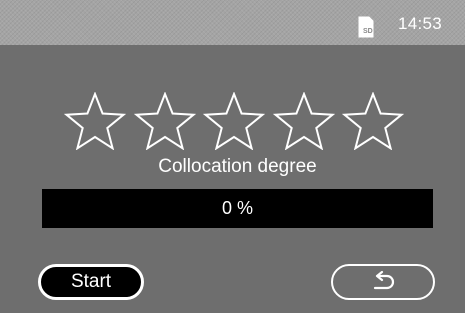 The width and height of the screenshot is (465, 313). I want to click on clock: 14:53, so click(420, 23).